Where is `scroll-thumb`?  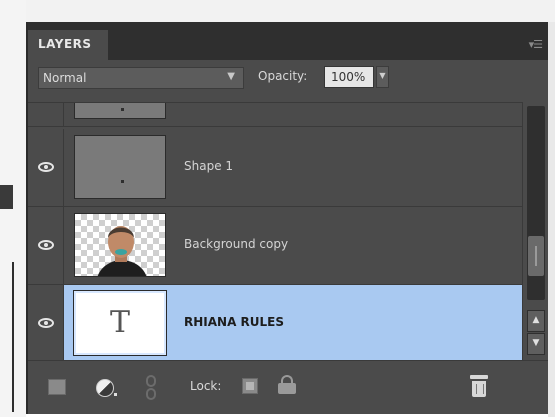 scroll-thumb is located at coordinates (536, 256).